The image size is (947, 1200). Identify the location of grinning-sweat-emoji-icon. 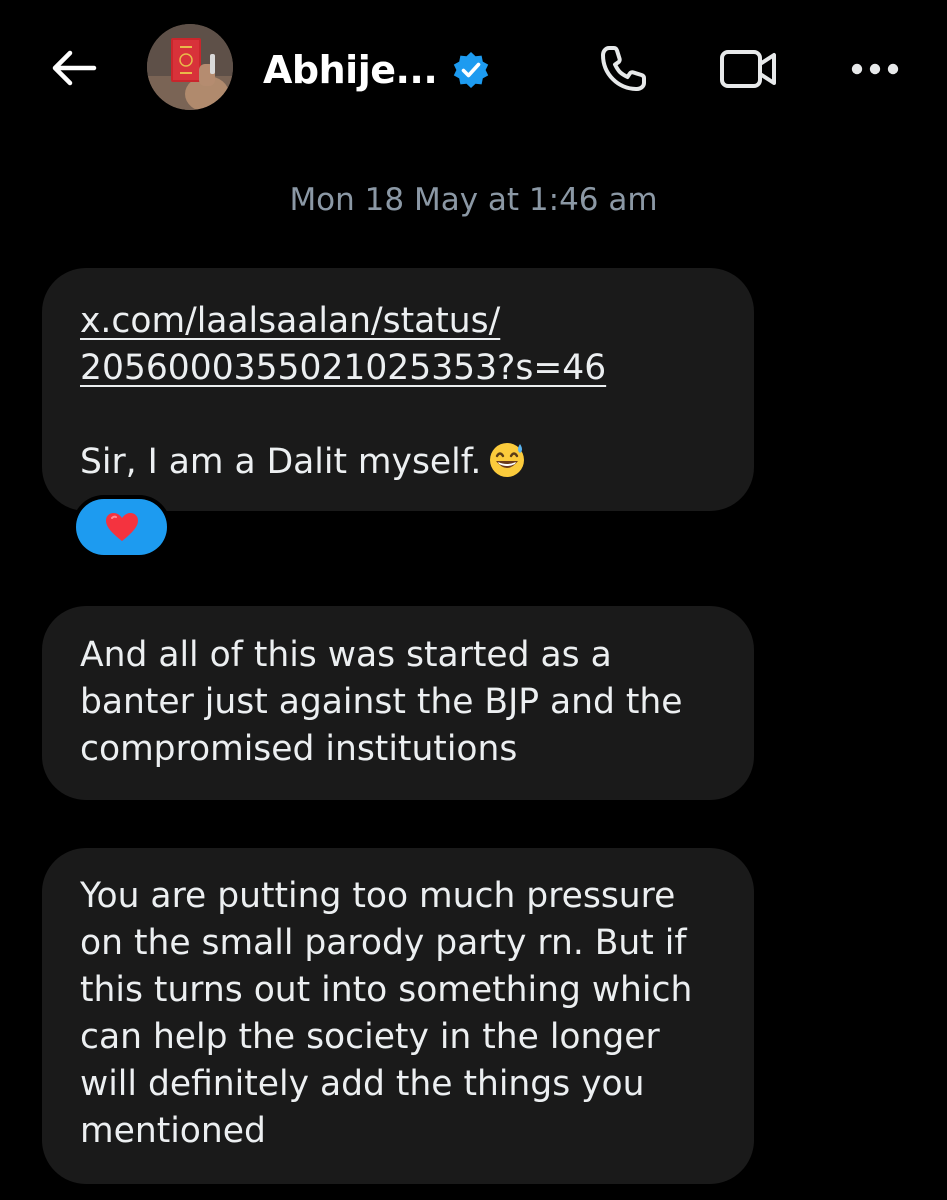
(507, 465).